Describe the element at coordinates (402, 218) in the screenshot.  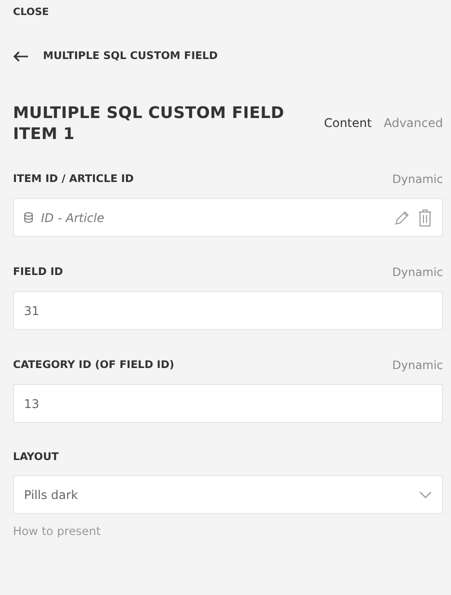
I see `edit-icon` at that location.